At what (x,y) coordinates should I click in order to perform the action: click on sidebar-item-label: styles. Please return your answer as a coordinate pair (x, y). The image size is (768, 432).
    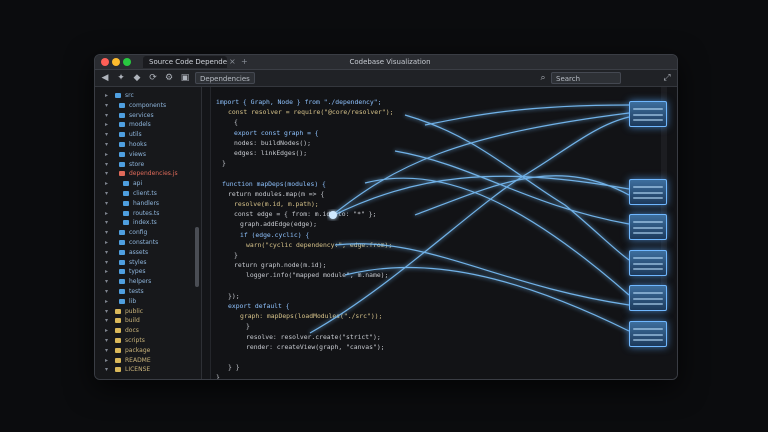
    Looking at the image, I should click on (138, 262).